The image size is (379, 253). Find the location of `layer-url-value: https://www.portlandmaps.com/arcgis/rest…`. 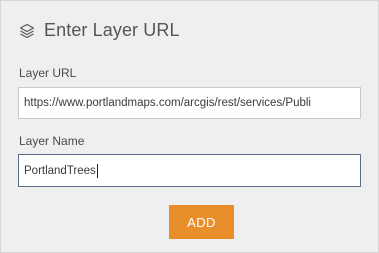

layer-url-value: https://www.portlandmaps.com/arcgis/rest… is located at coordinates (167, 103).